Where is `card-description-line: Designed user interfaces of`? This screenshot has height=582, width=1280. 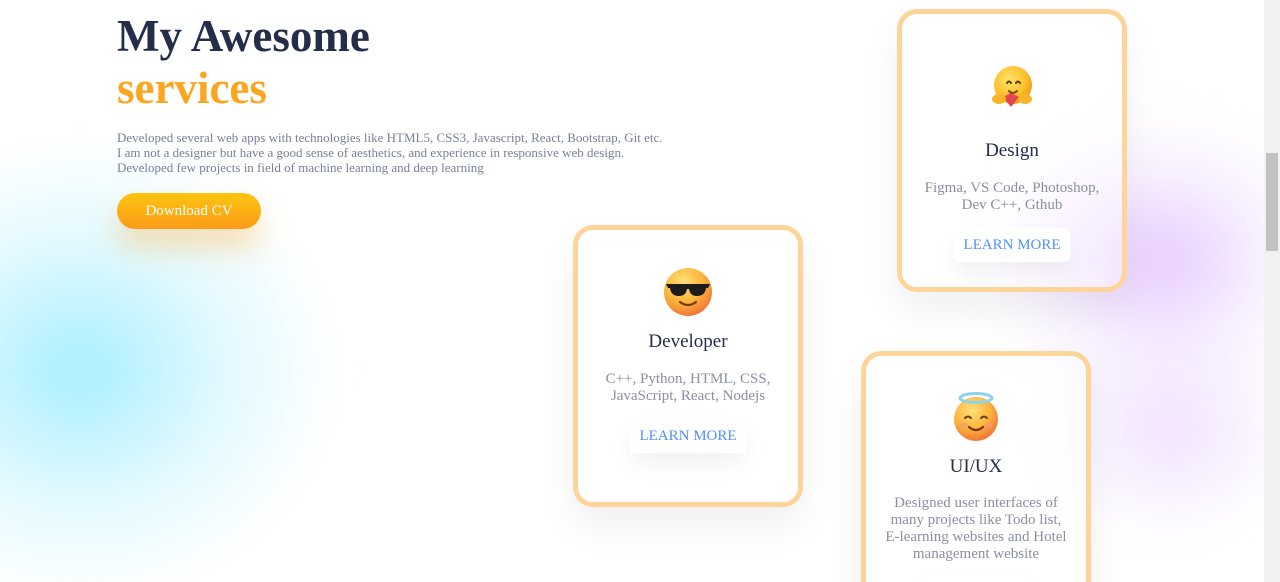 card-description-line: Designed user interfaces of is located at coordinates (976, 503).